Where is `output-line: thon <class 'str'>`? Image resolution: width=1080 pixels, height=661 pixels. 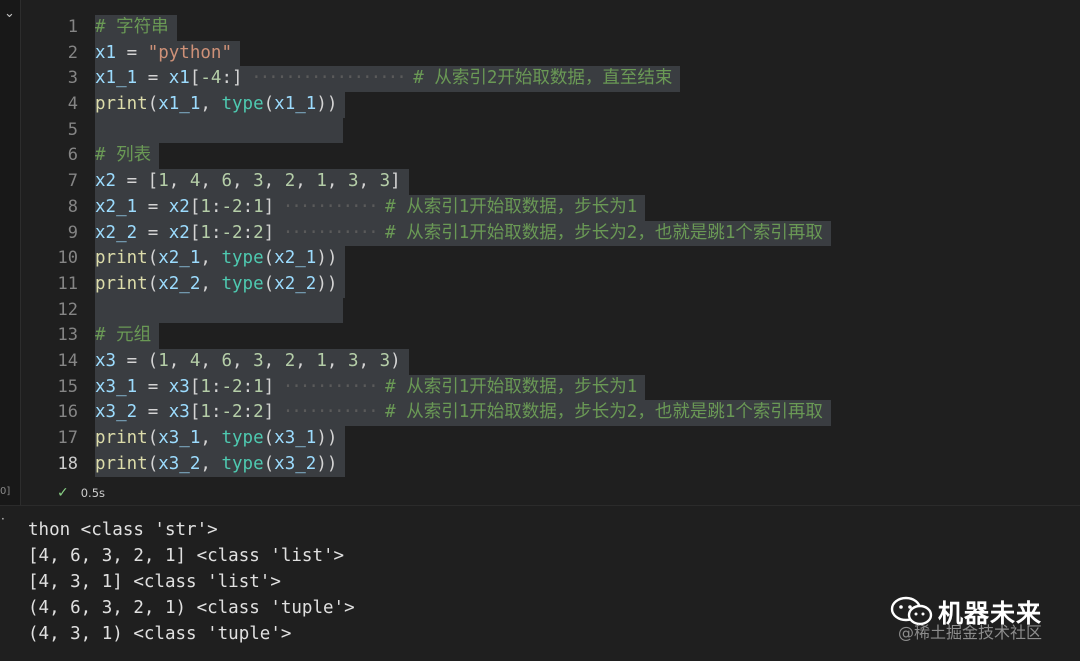 output-line: thon <class 'str'> is located at coordinates (123, 530).